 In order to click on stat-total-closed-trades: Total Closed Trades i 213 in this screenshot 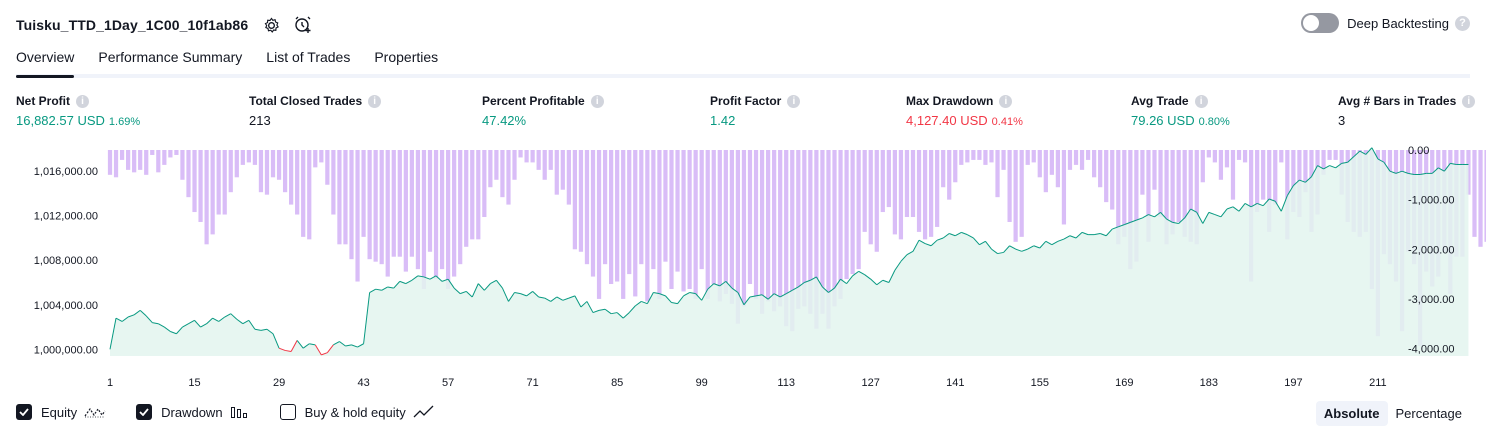, I will do `click(315, 111)`.